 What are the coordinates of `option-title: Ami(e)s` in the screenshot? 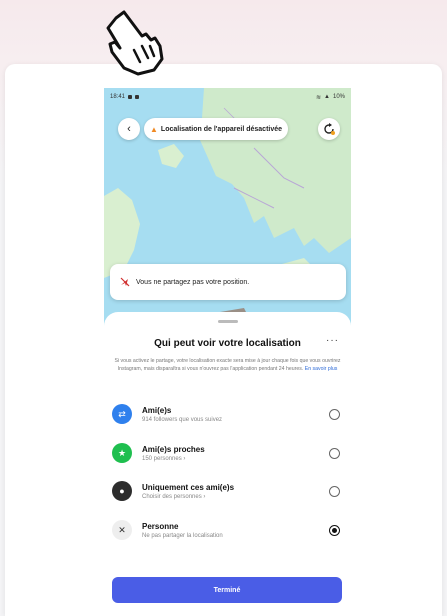 It's located at (157, 410).